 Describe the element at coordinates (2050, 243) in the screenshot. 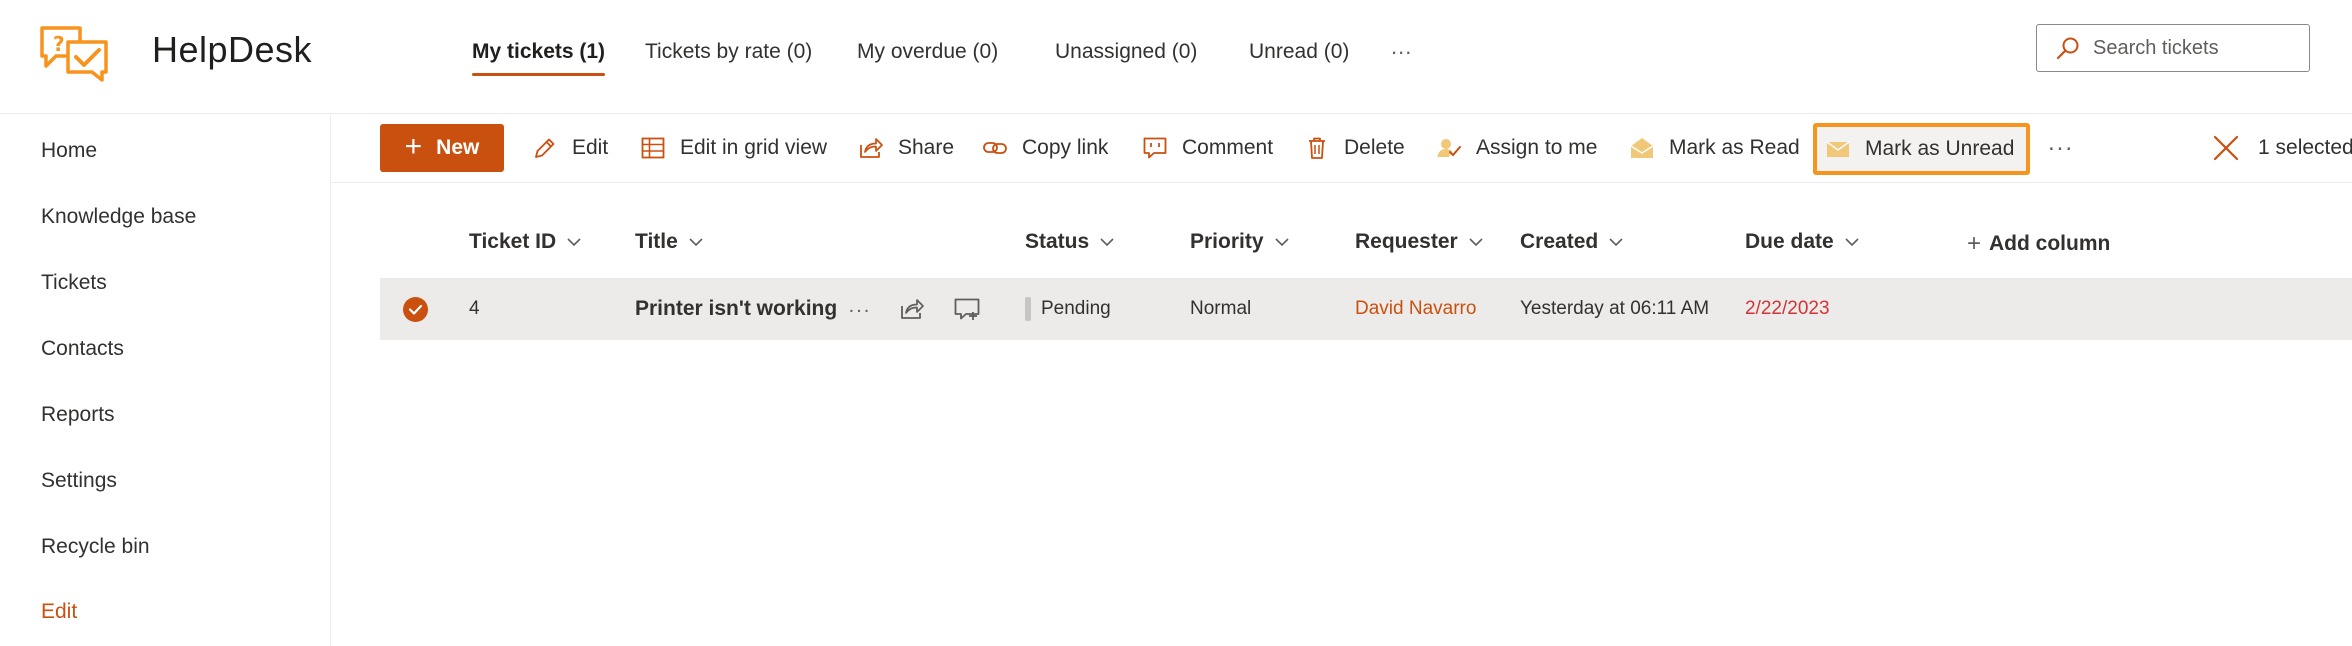

I see `add-column-label: Add column` at that location.